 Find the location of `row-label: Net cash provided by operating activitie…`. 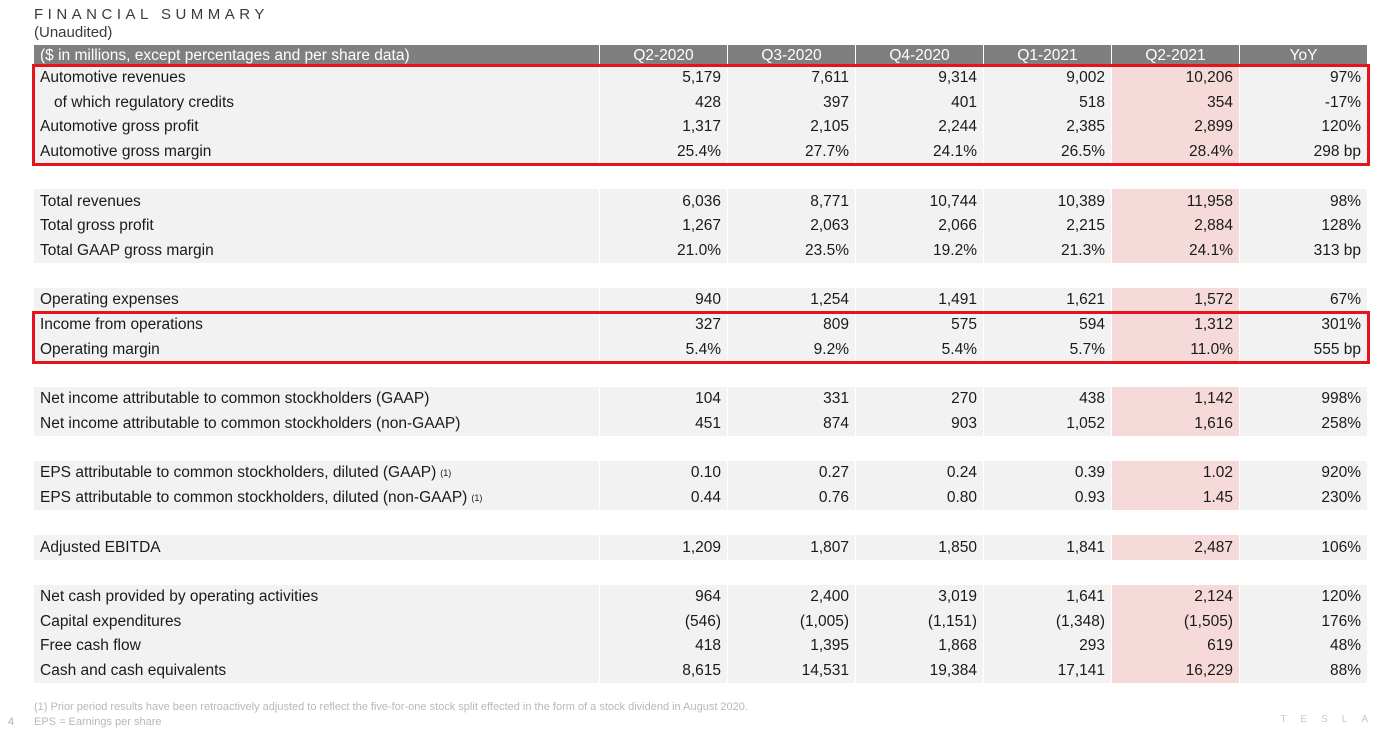

row-label: Net cash provided by operating activitie… is located at coordinates (317, 597).